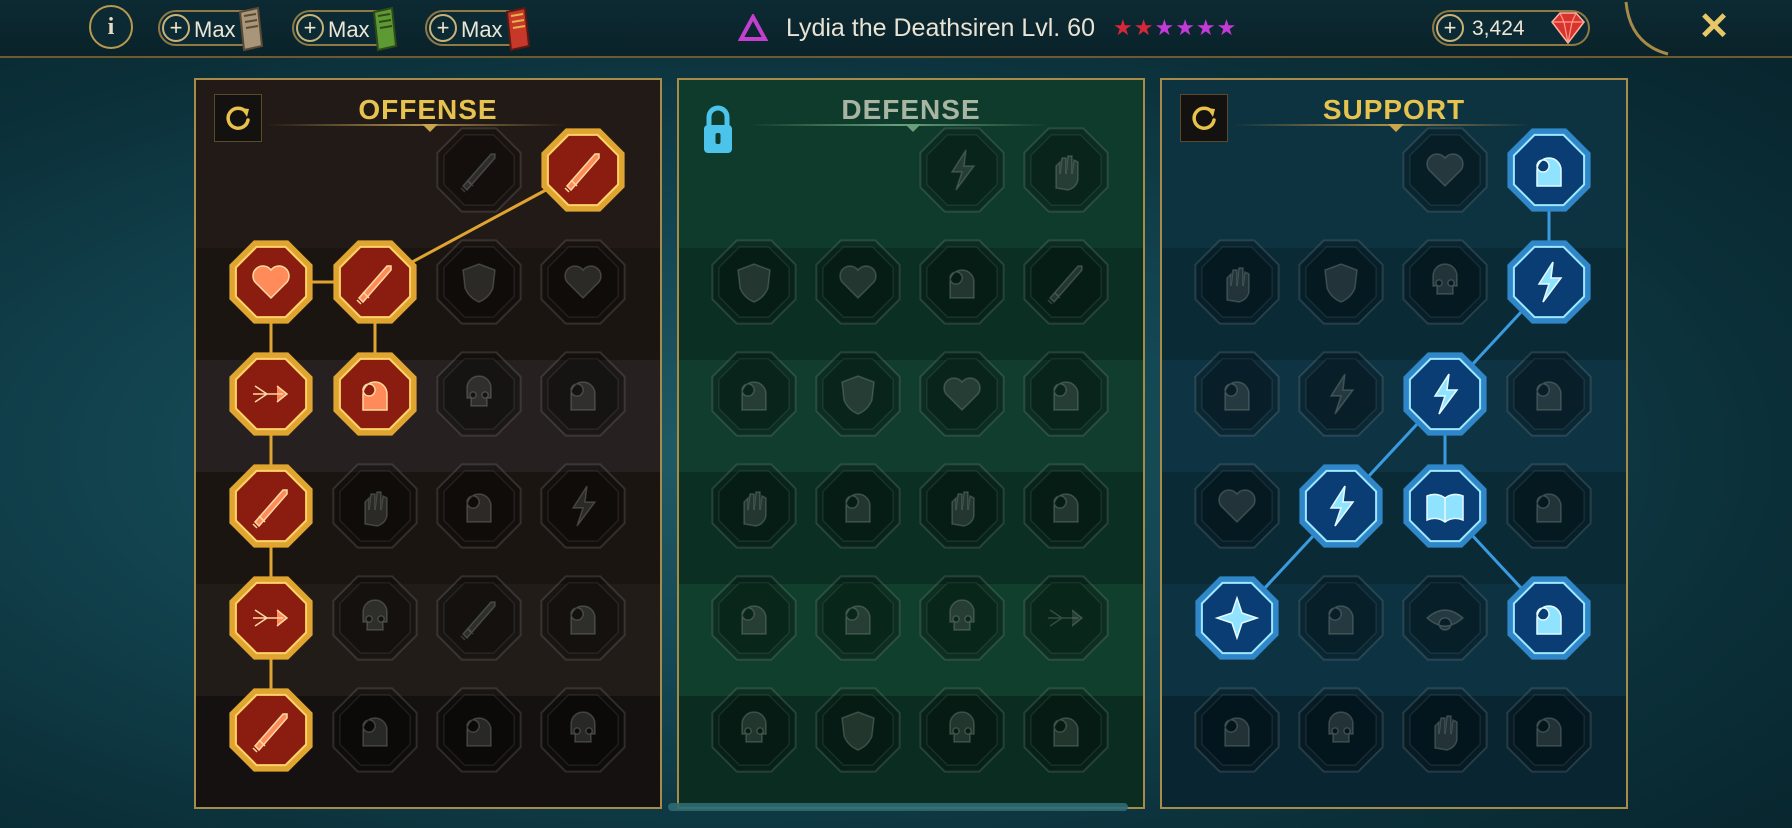 This screenshot has width=1792, height=828. I want to click on close-button: ✕, so click(1714, 26).